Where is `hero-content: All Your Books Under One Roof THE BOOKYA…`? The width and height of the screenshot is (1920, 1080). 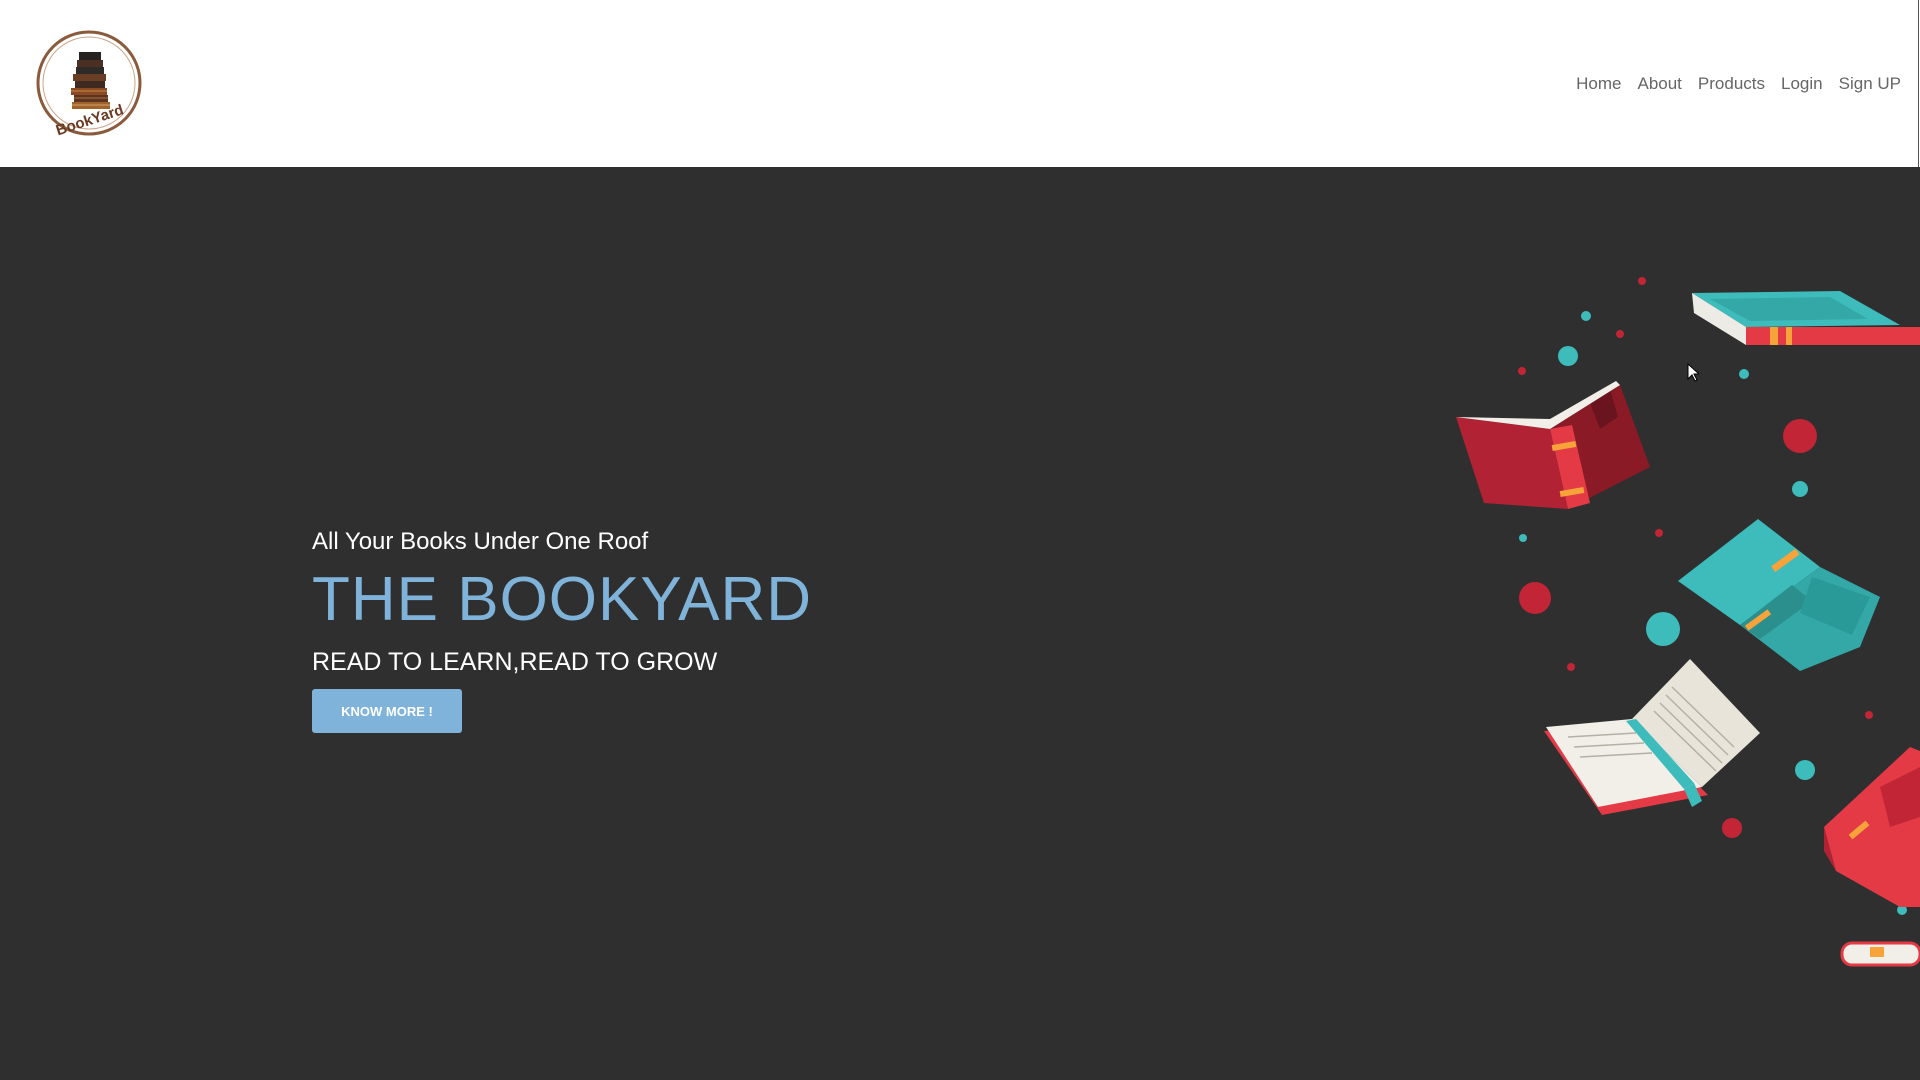
hero-content: All Your Books Under One Roof THE BOOKYA… is located at coordinates (662, 630).